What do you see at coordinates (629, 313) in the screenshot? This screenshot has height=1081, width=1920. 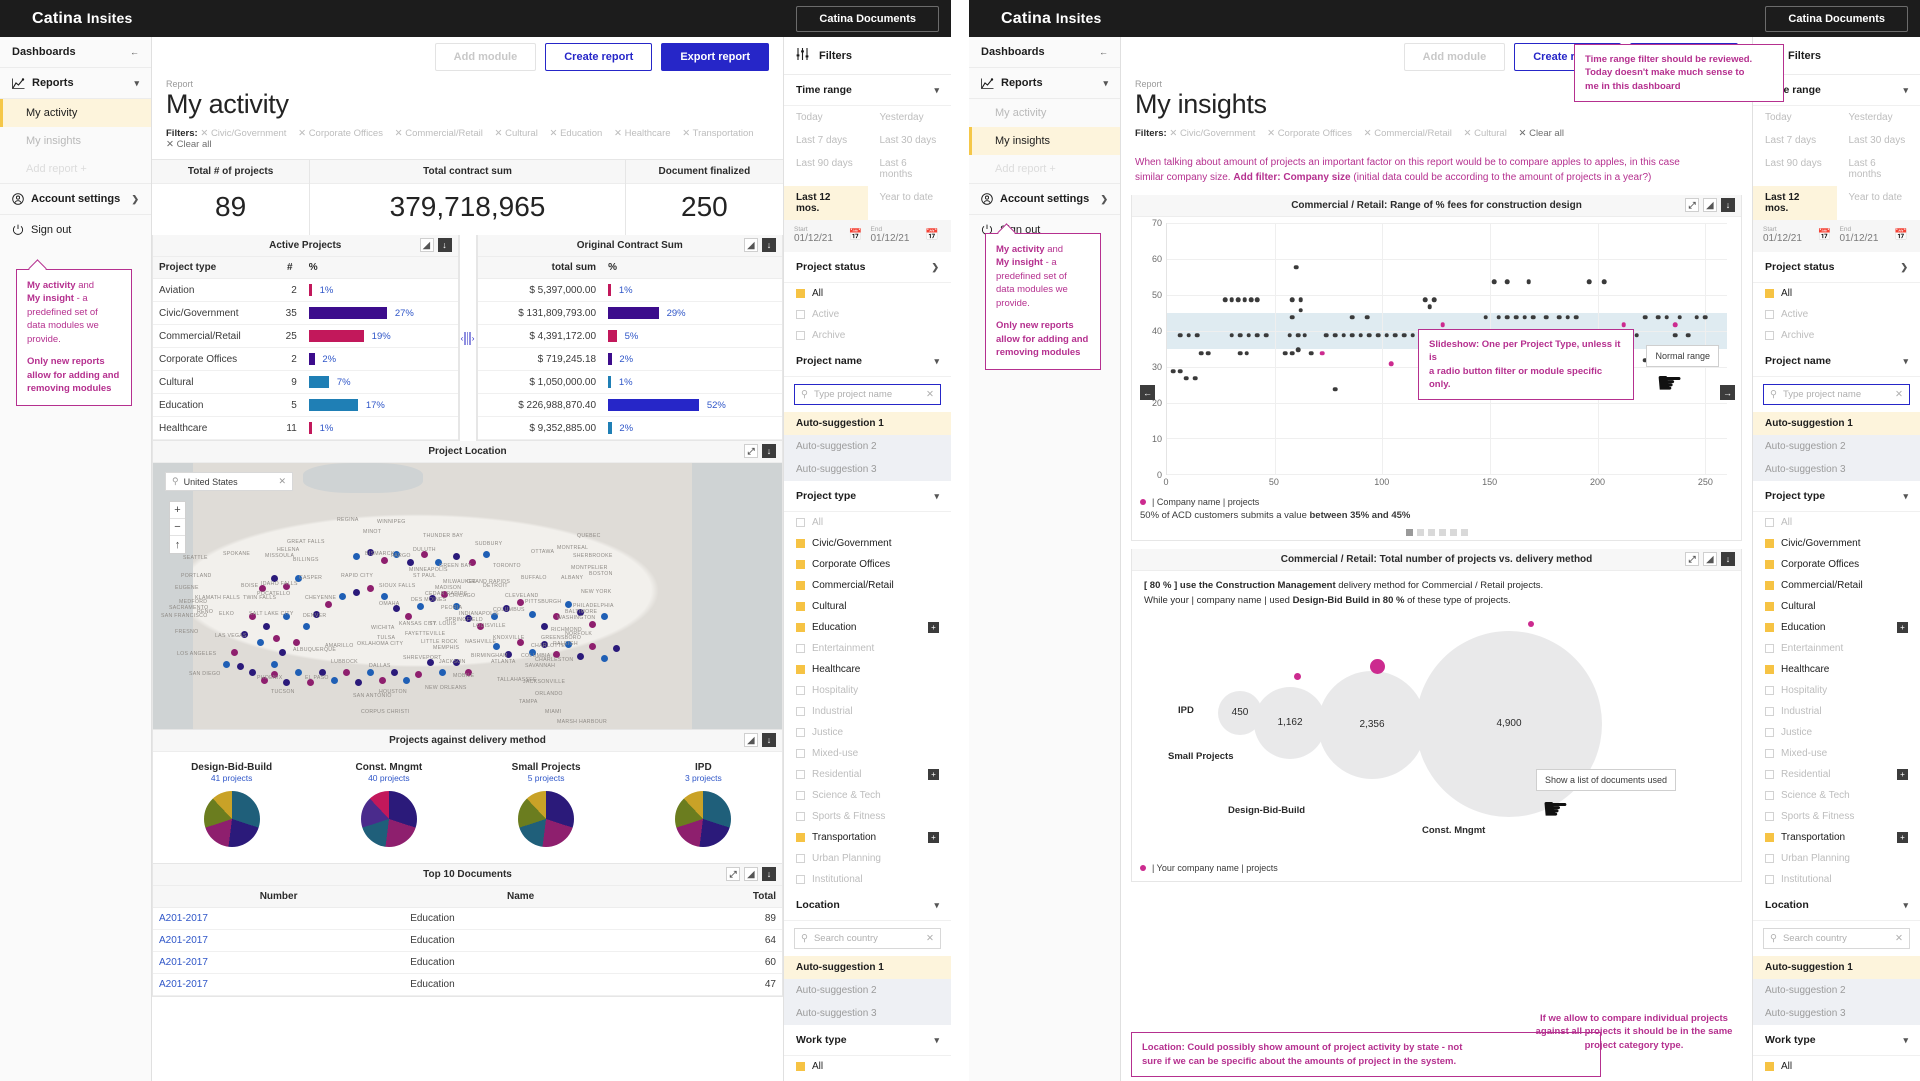 I see `table-row: $ 131,809,793.00 29%` at bounding box center [629, 313].